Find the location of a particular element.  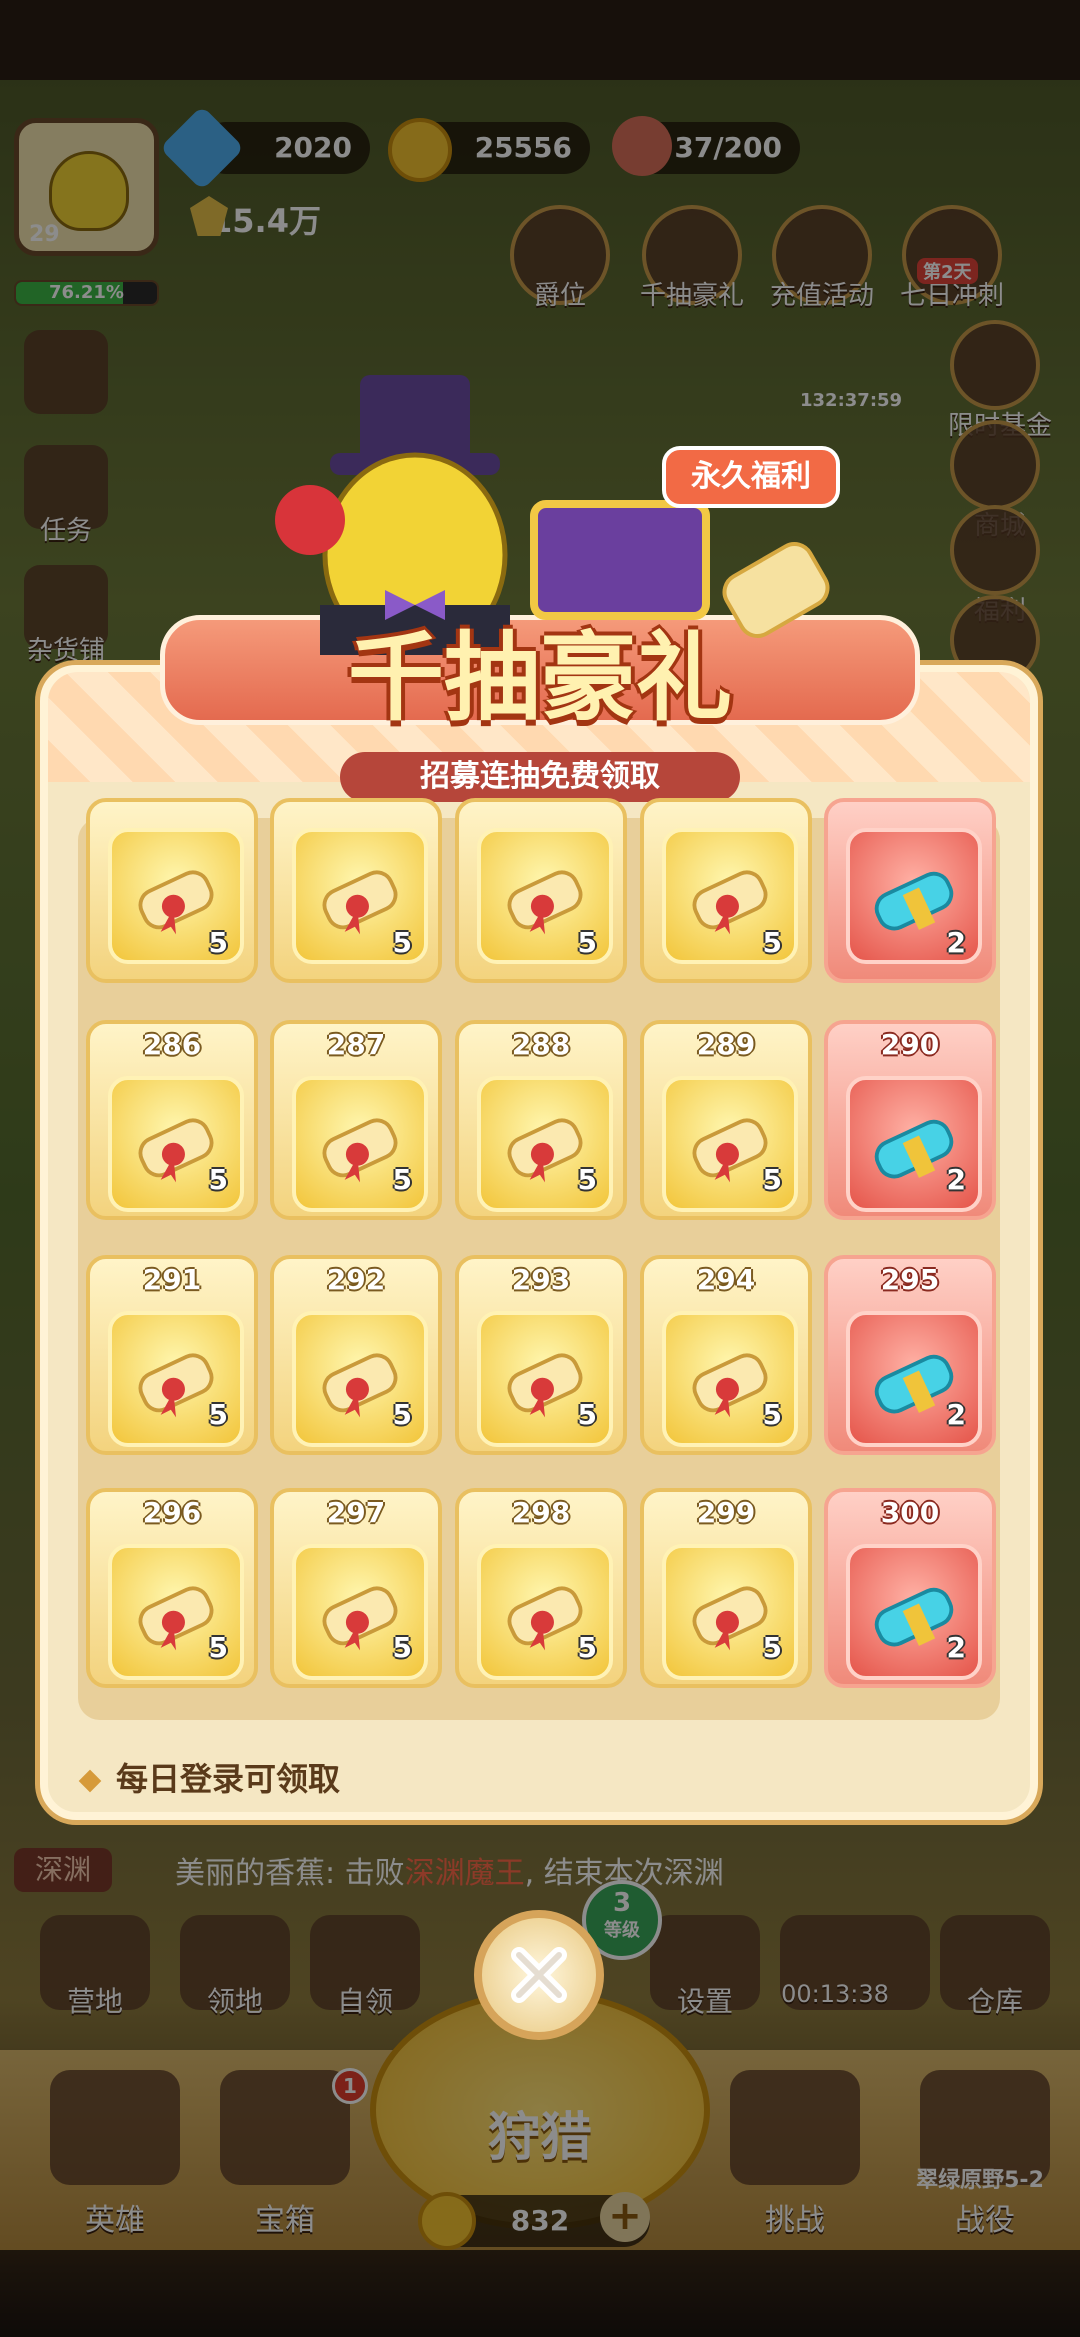

reward-cell: 296 5 is located at coordinates (172, 1588).